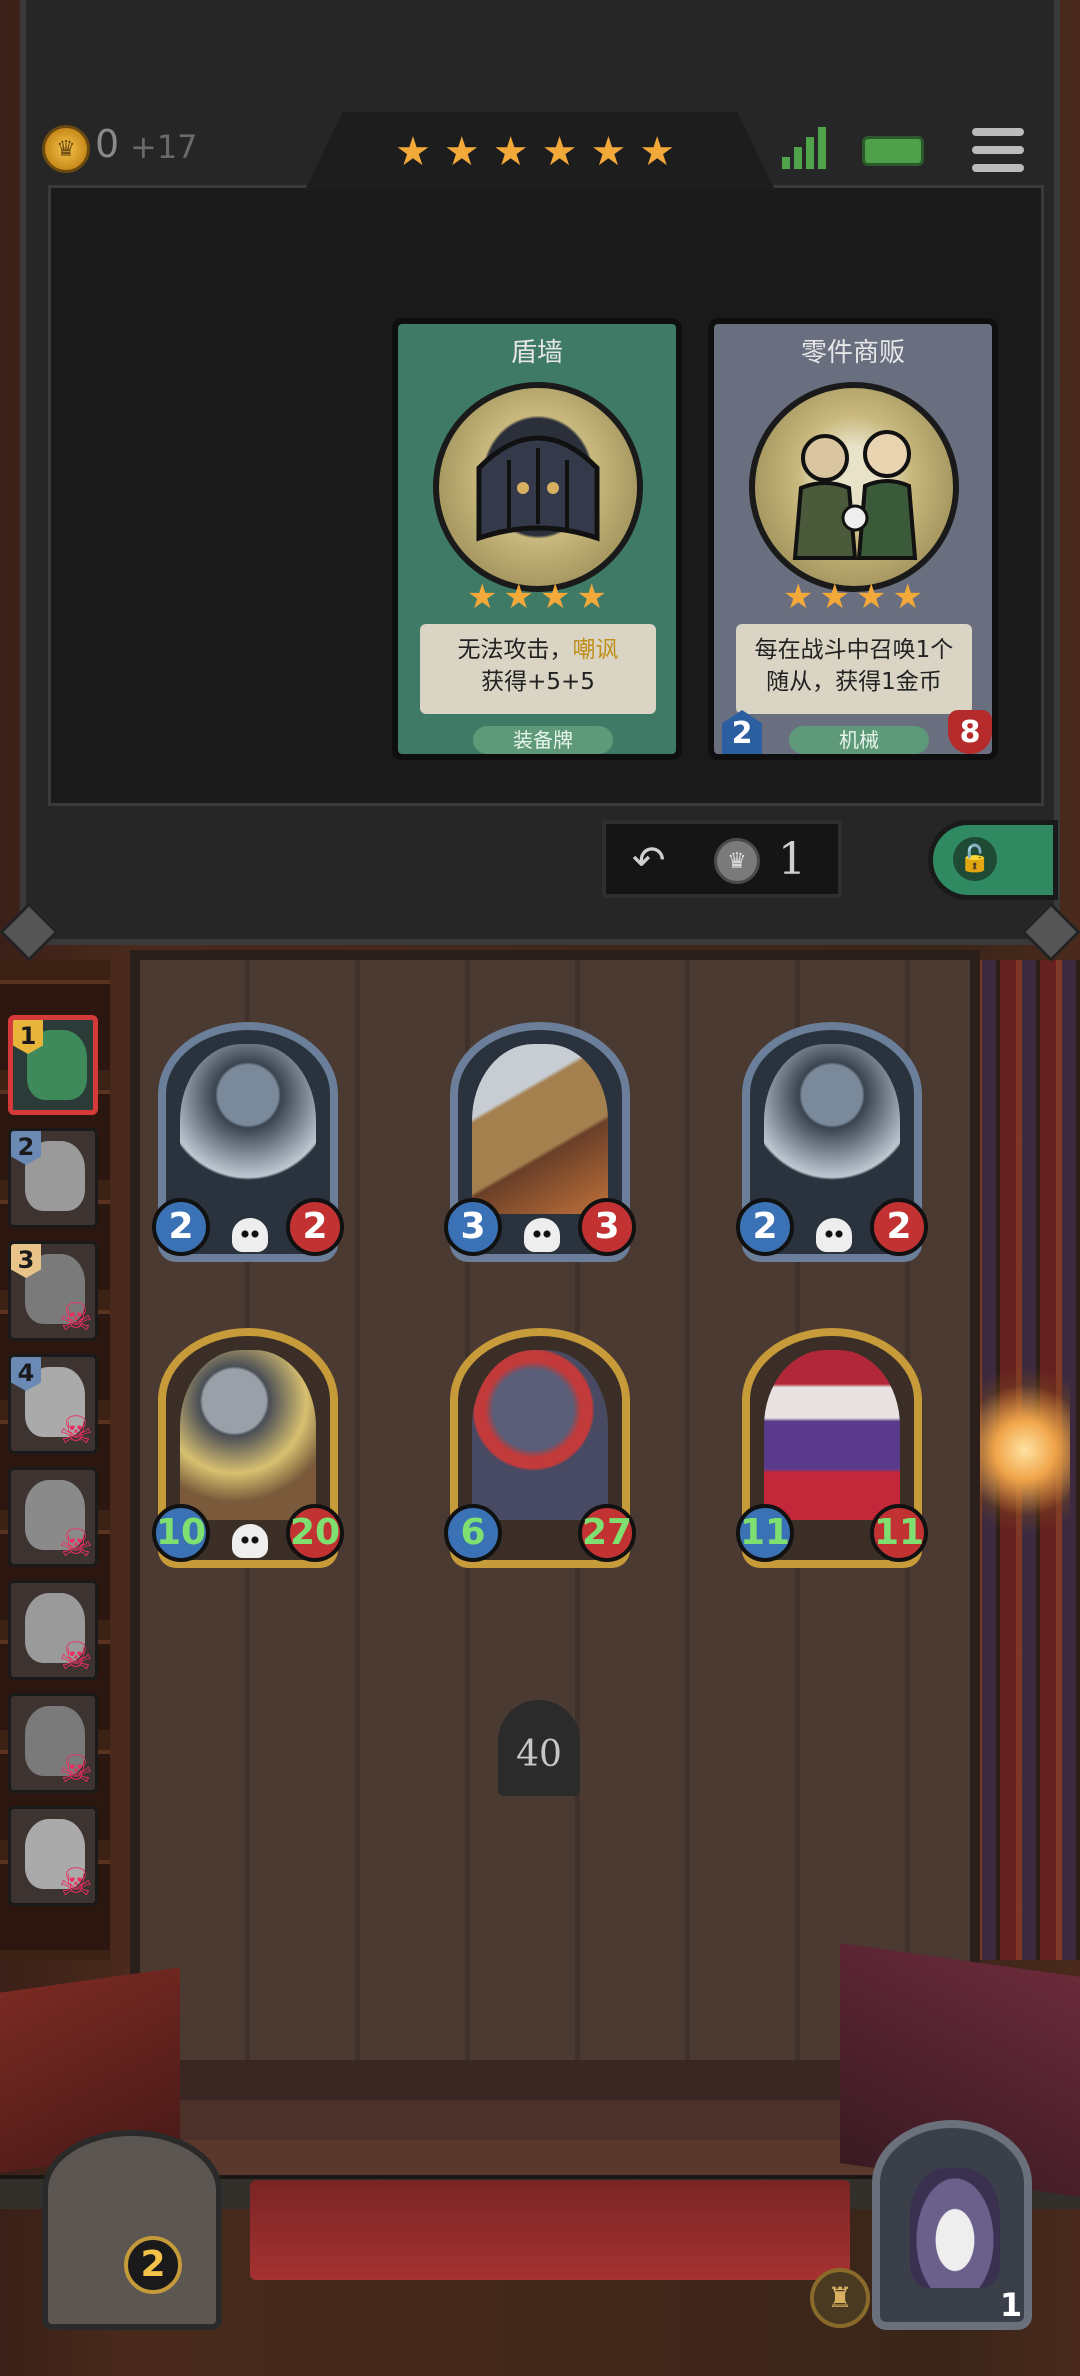 This screenshot has width=1080, height=2376. Describe the element at coordinates (53, 1178) in the screenshot. I see `roster-player-2: 2` at that location.